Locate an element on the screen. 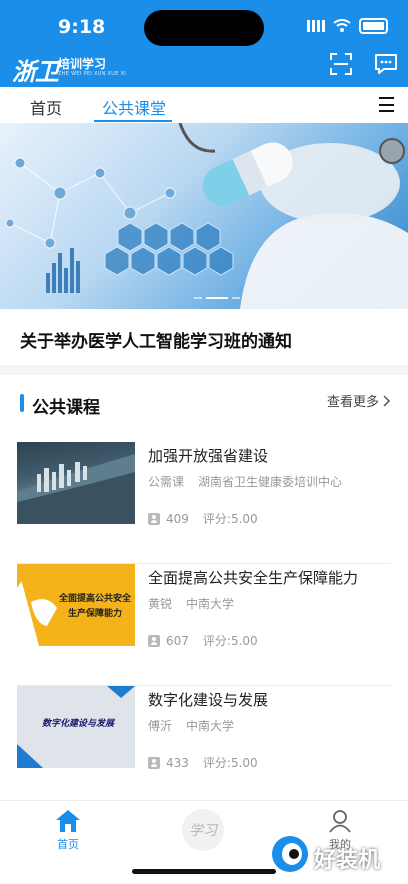 This screenshot has height=884, width=408. course-stats: 433 评分:5.00 is located at coordinates (203, 762).